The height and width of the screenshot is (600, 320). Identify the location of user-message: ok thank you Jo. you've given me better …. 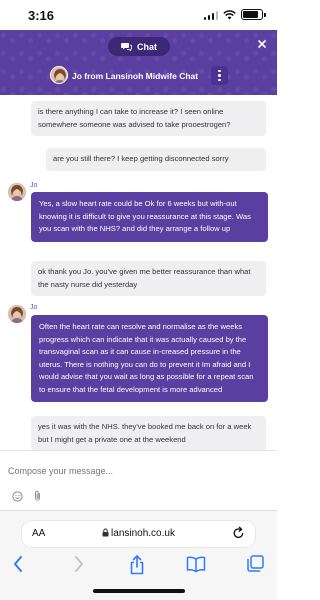
(148, 278).